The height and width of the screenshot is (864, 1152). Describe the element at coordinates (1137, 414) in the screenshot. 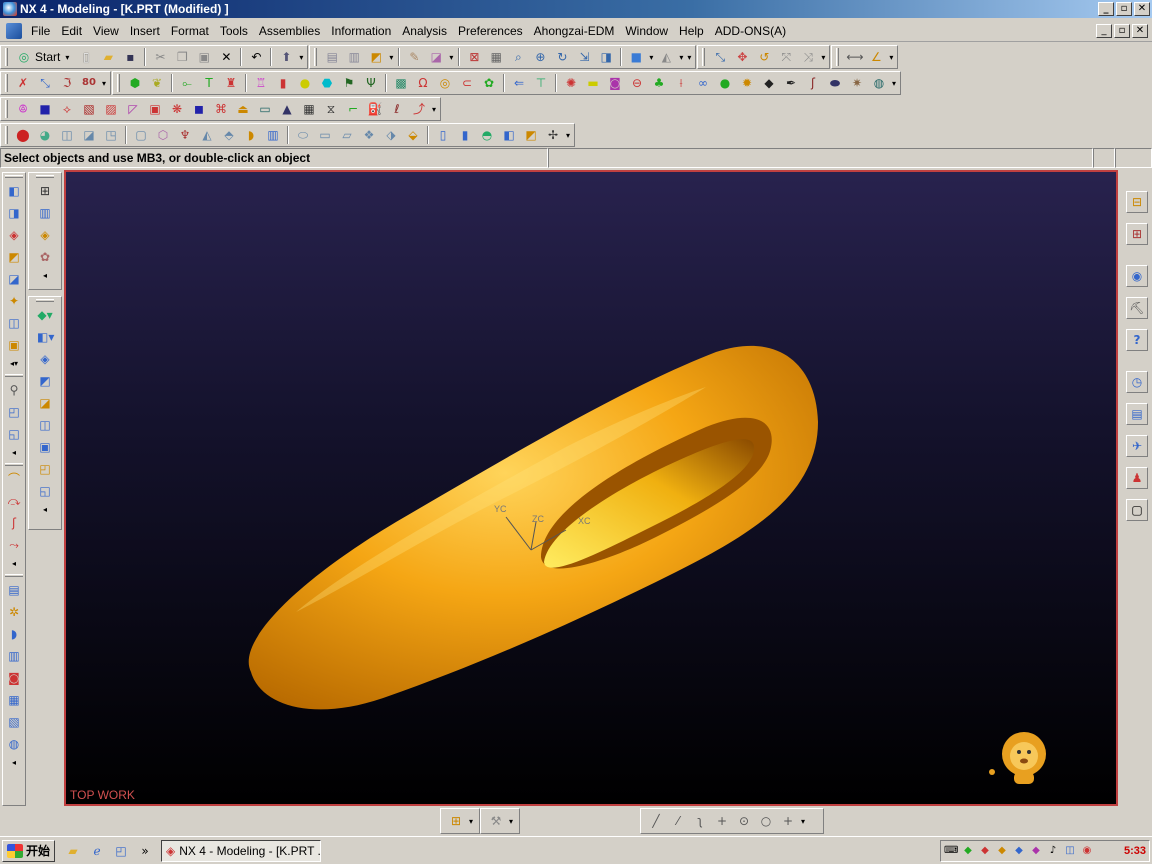

I see `system-materials-tab-icon: ▤` at that location.